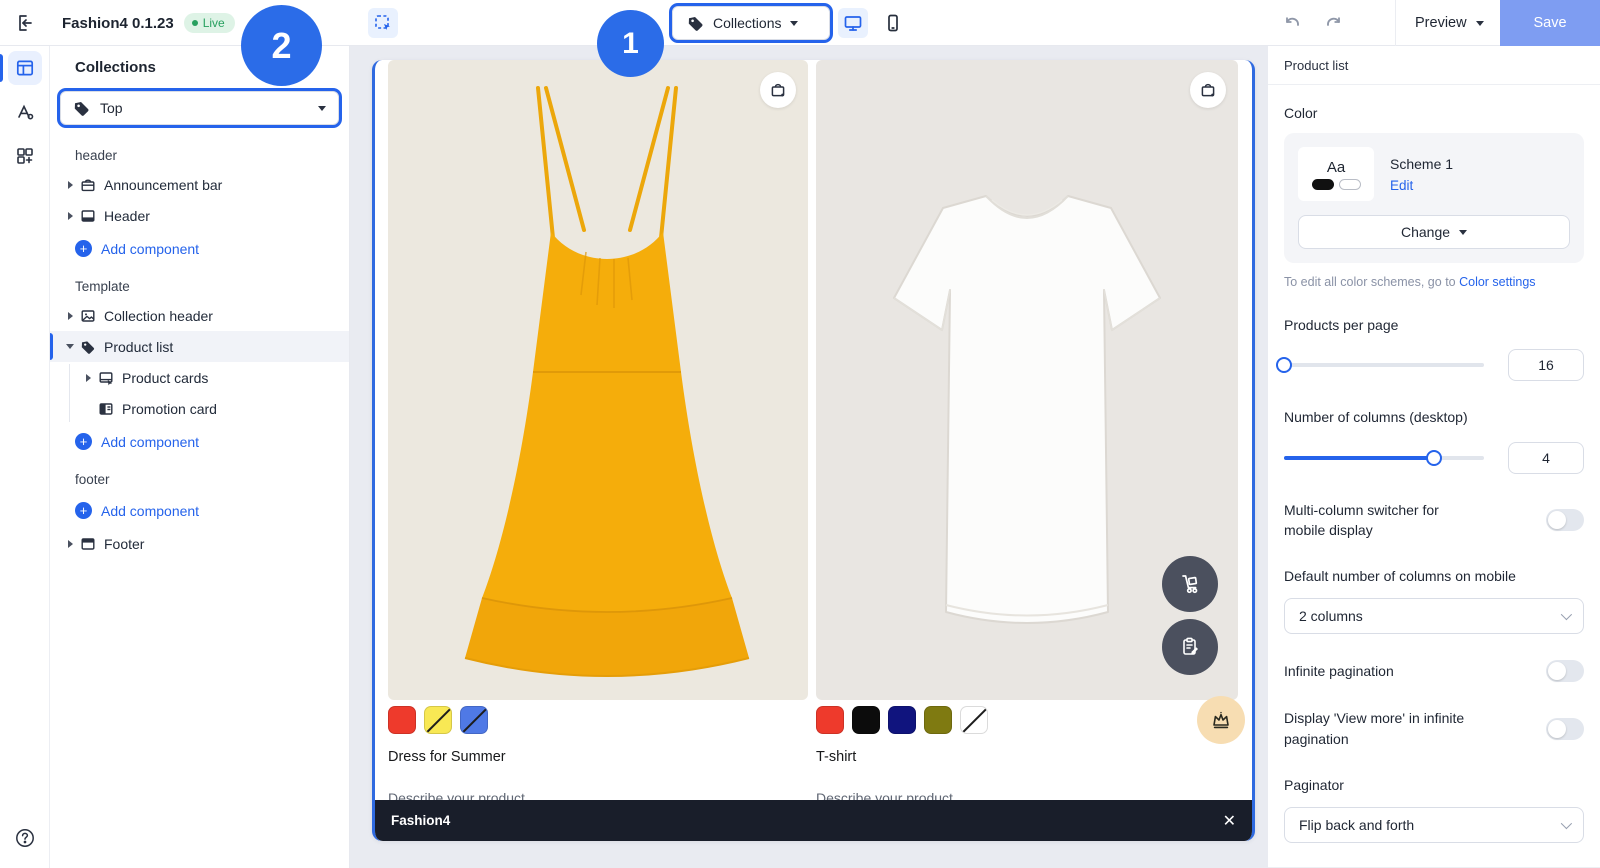 Image resolution: width=1600 pixels, height=868 pixels. What do you see at coordinates (853, 23) in the screenshot?
I see `desktop-view-button` at bounding box center [853, 23].